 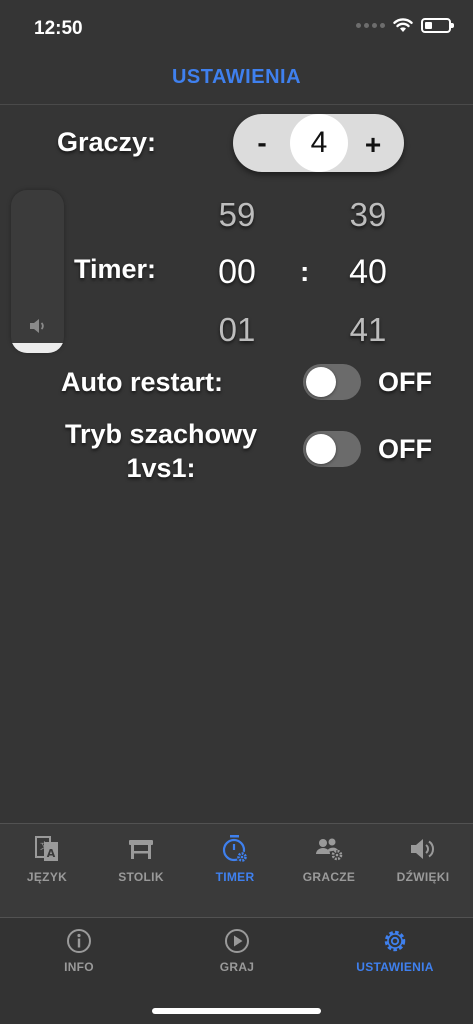 I want to click on subtab-label: TIMER, so click(x=235, y=877).